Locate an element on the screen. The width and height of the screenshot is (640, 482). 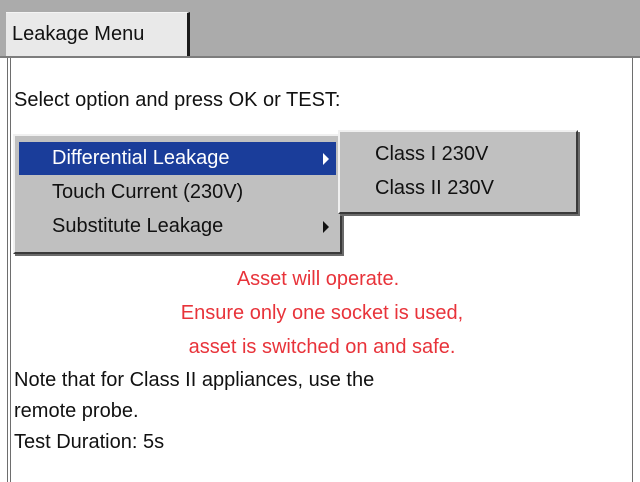
tab-label: Leakage Menu is located at coordinates (78, 34).